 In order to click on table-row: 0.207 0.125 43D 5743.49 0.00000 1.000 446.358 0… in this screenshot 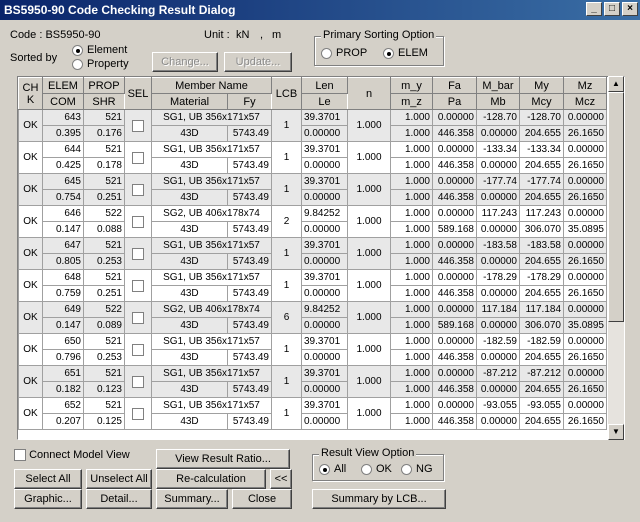, I will do `click(313, 421)`.